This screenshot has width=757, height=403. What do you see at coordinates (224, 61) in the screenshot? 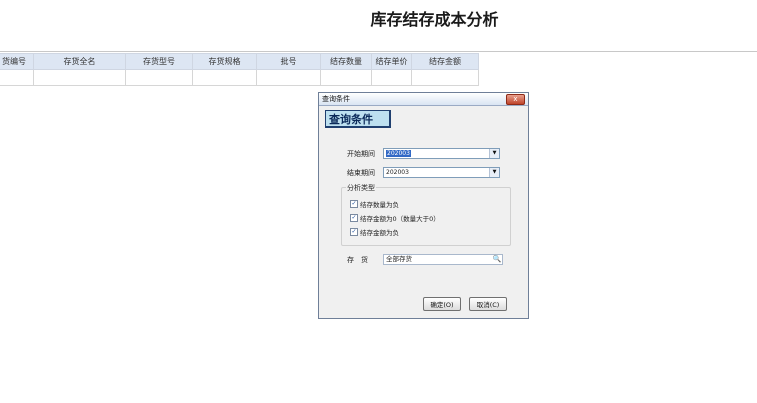
I see `column-header: 存货规格` at bounding box center [224, 61].